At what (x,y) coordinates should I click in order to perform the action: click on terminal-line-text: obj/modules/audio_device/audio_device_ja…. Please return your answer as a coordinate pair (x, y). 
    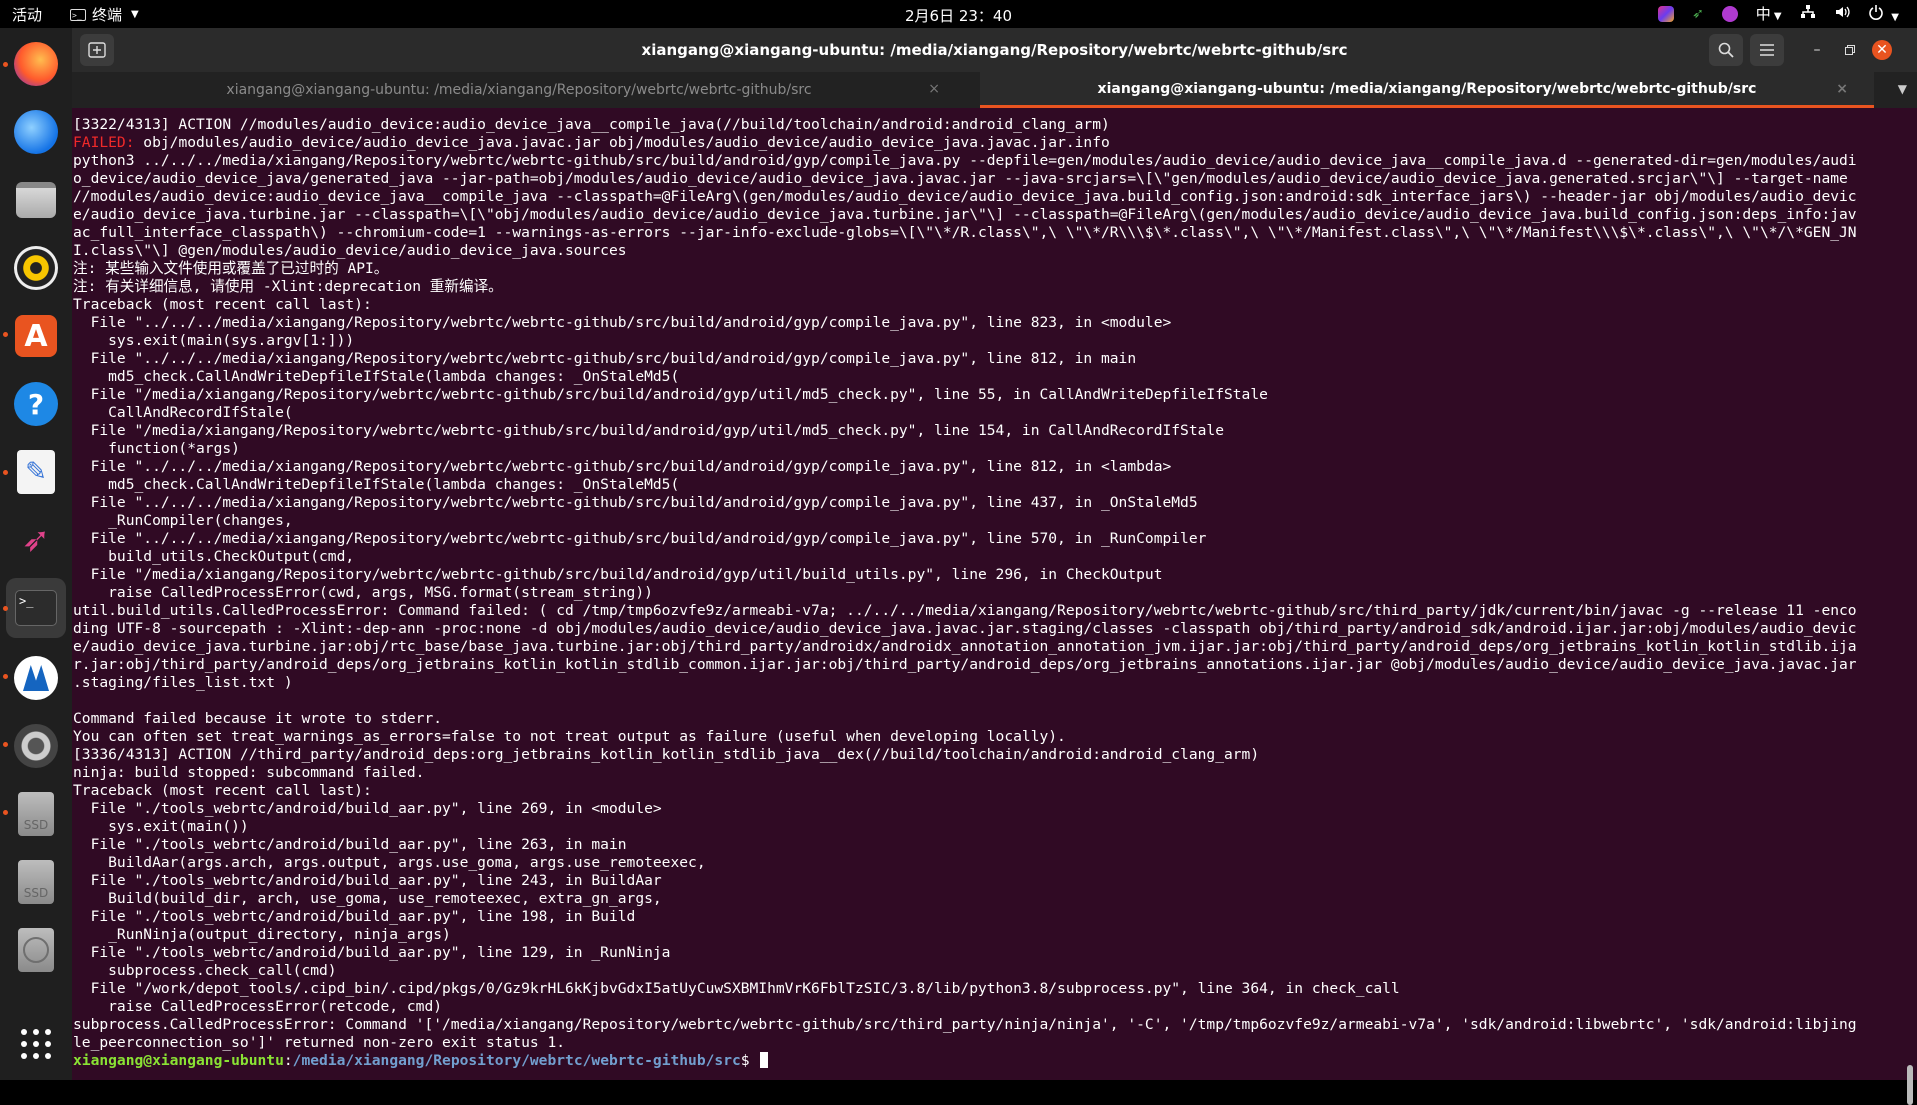
    Looking at the image, I should click on (622, 142).